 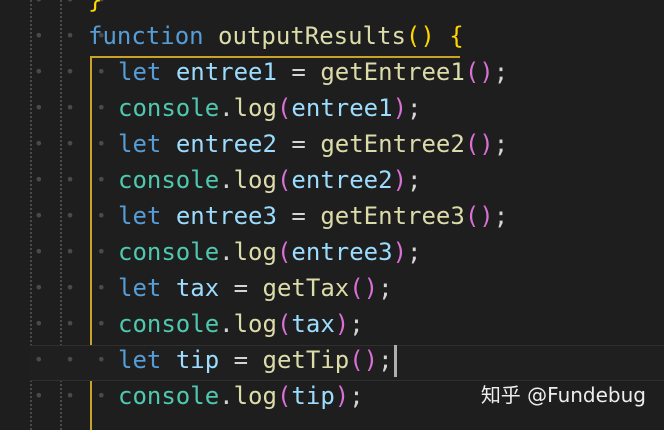 I want to click on code-text: function outputResults() {, so click(x=276, y=36).